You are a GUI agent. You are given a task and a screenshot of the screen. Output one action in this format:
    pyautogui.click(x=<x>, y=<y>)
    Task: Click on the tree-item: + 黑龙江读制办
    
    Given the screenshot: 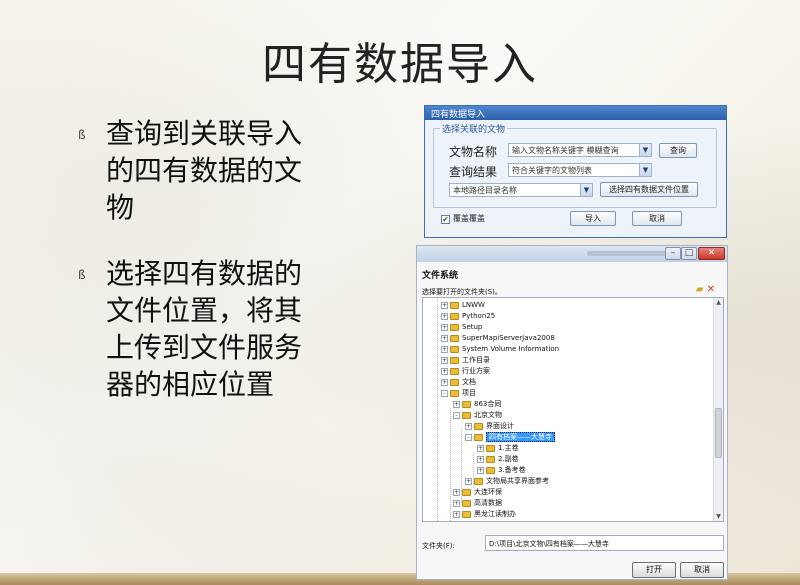 What is the action you would take?
    pyautogui.click(x=484, y=514)
    